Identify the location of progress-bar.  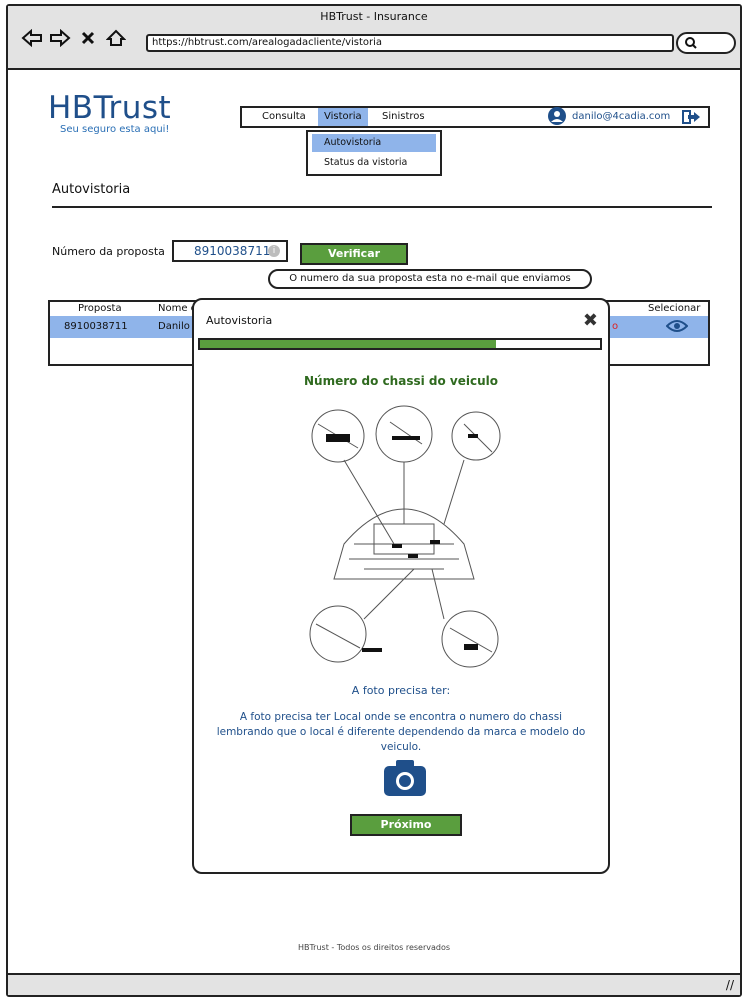
(400, 344).